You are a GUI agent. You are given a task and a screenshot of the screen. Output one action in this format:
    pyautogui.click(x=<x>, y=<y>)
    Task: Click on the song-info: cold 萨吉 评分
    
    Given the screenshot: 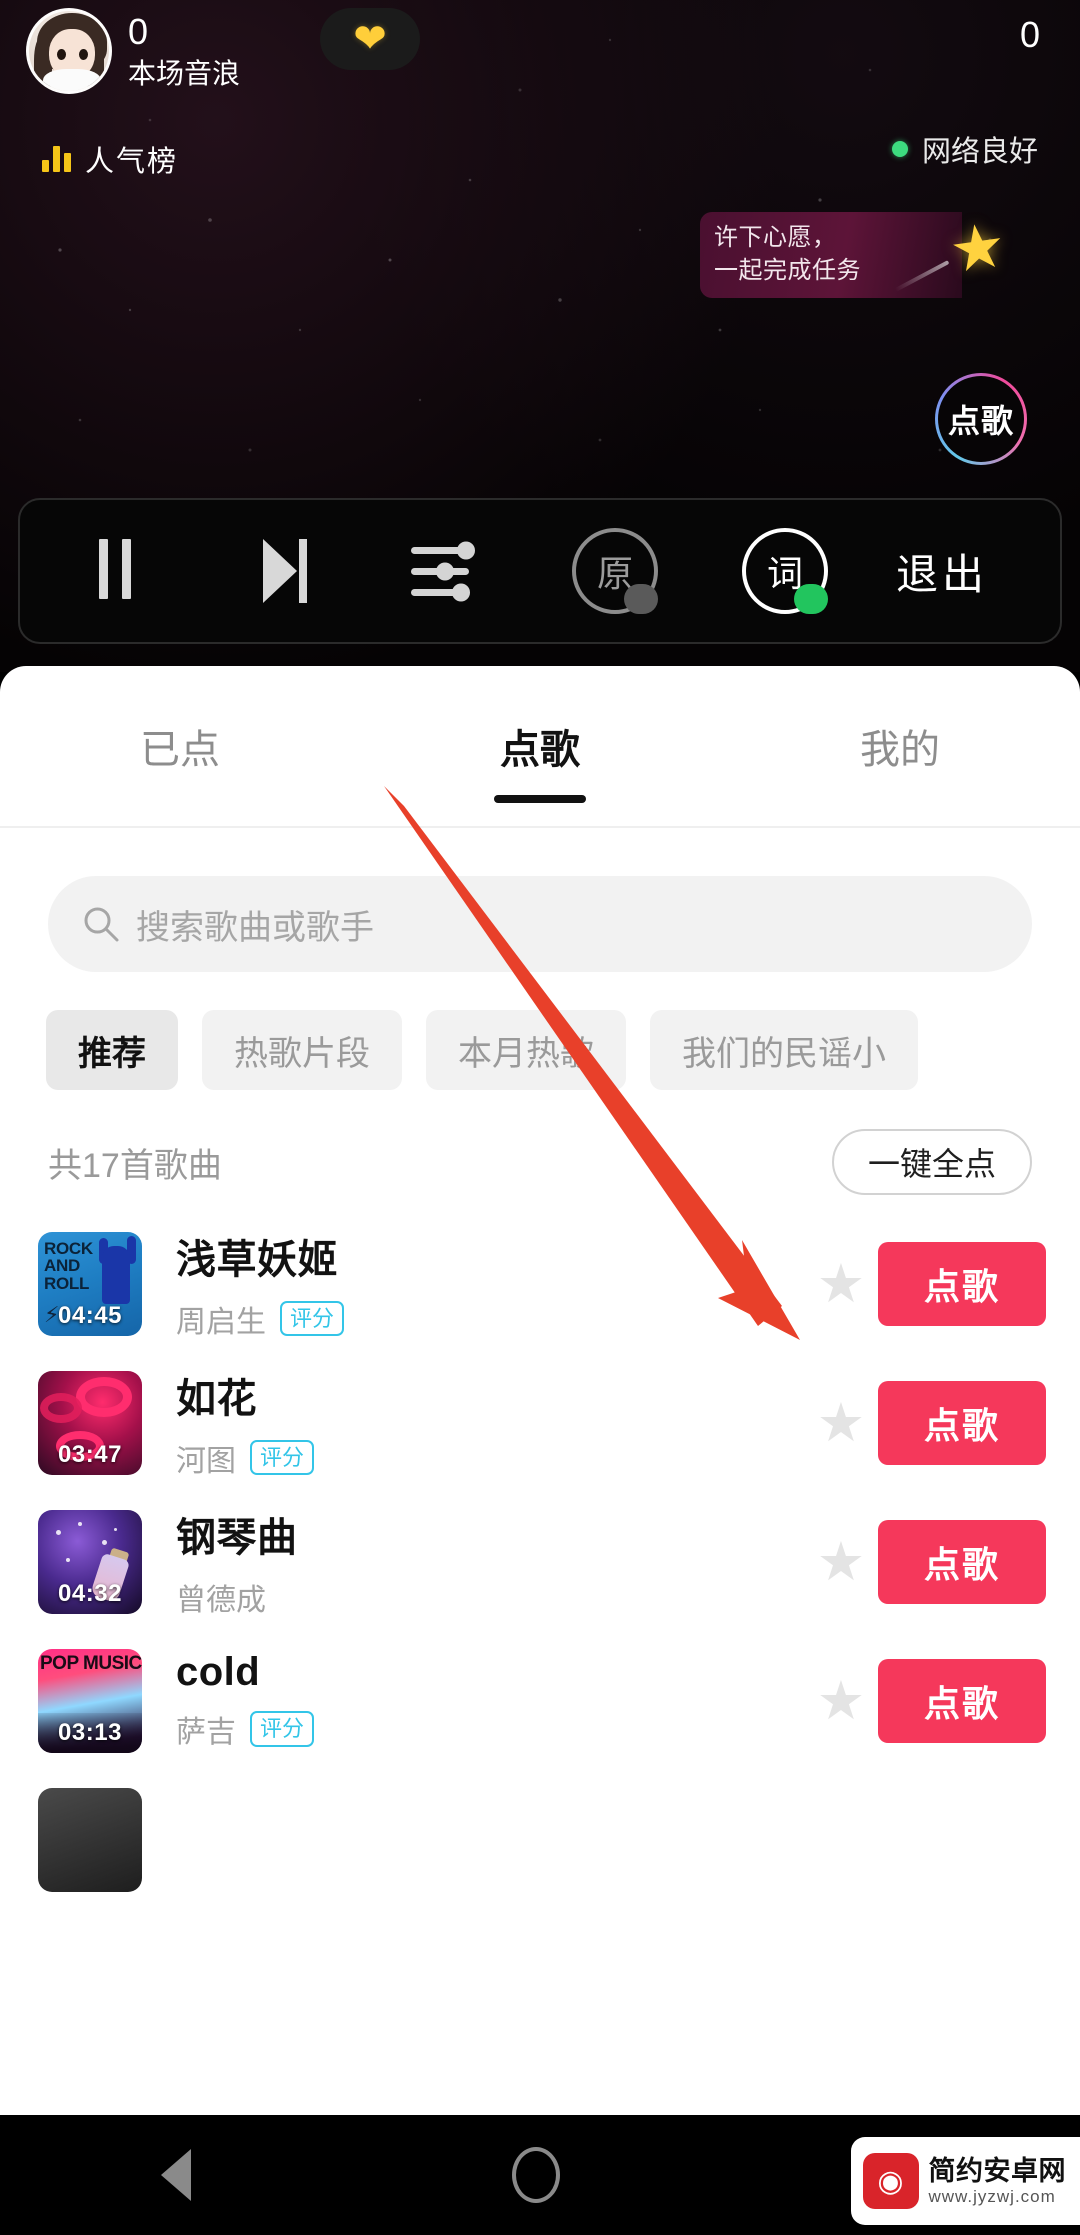 What is the action you would take?
    pyautogui.click(x=490, y=1700)
    